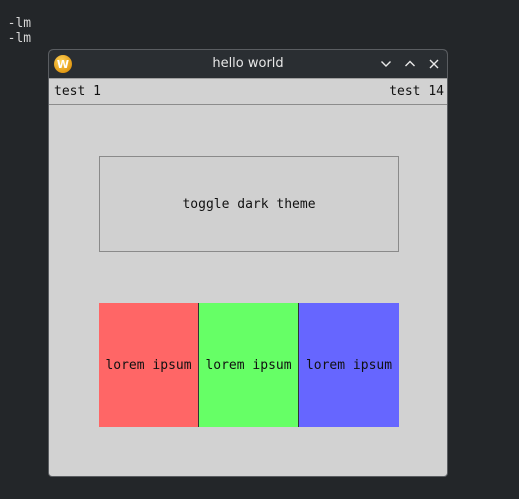  I want to click on close-icon, so click(434, 64).